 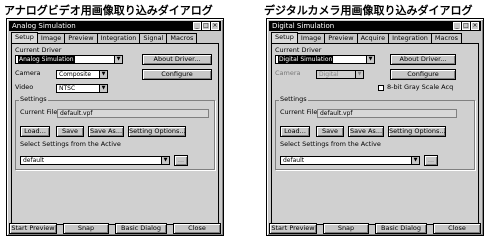 What do you see at coordinates (44, 26) in the screenshot?
I see `window-title: Analog Simulation` at bounding box center [44, 26].